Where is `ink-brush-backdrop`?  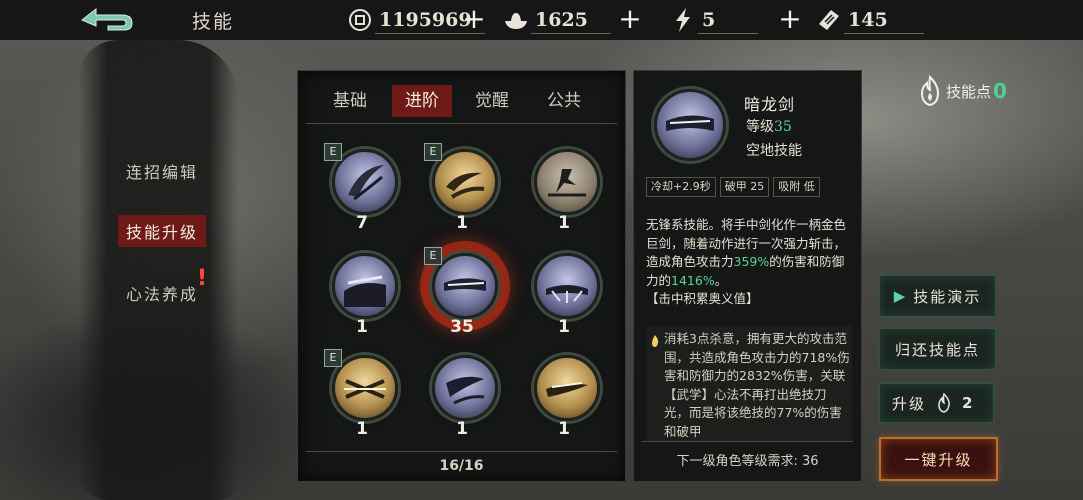 ink-brush-backdrop is located at coordinates (158, 270).